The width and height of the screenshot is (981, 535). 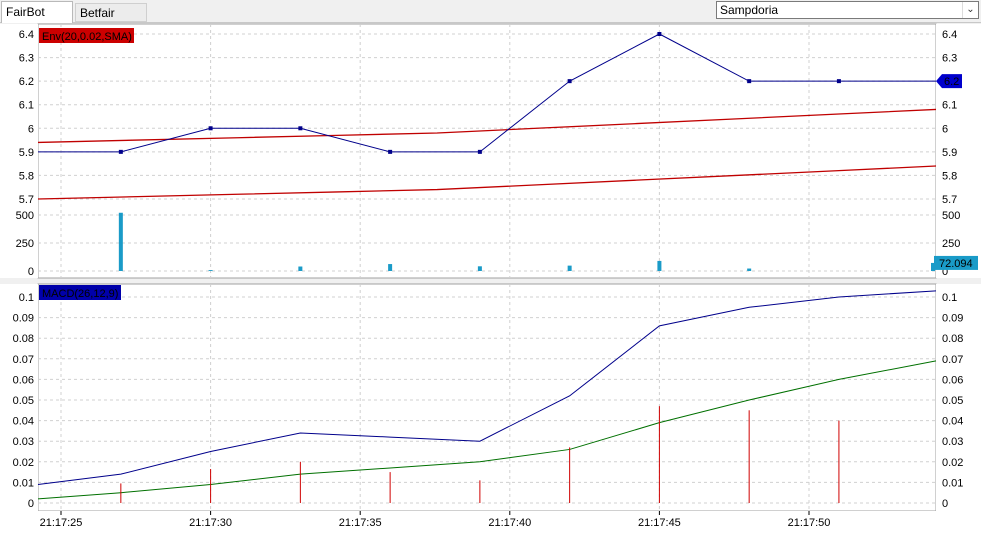 I want to click on macd-y-tick-left: 0.06, so click(x=23, y=380).